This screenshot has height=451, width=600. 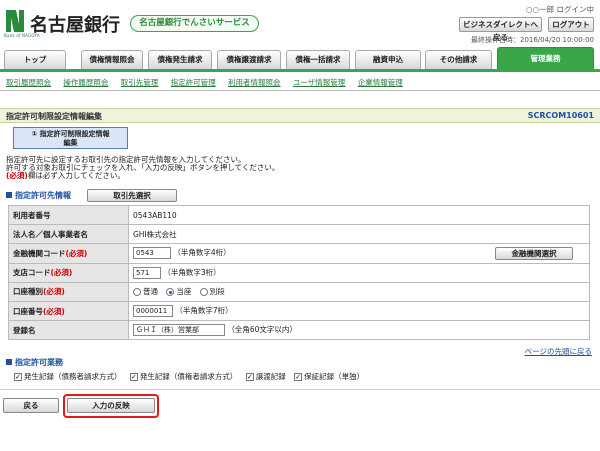 I want to click on section-permitted-operations-heading: 指定許可業務, so click(x=34, y=362).